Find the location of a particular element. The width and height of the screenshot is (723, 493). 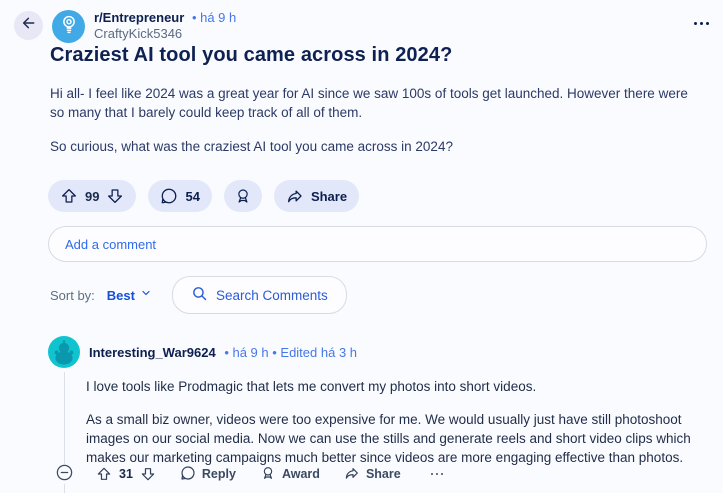

collapse-thread-button is located at coordinates (64, 474).